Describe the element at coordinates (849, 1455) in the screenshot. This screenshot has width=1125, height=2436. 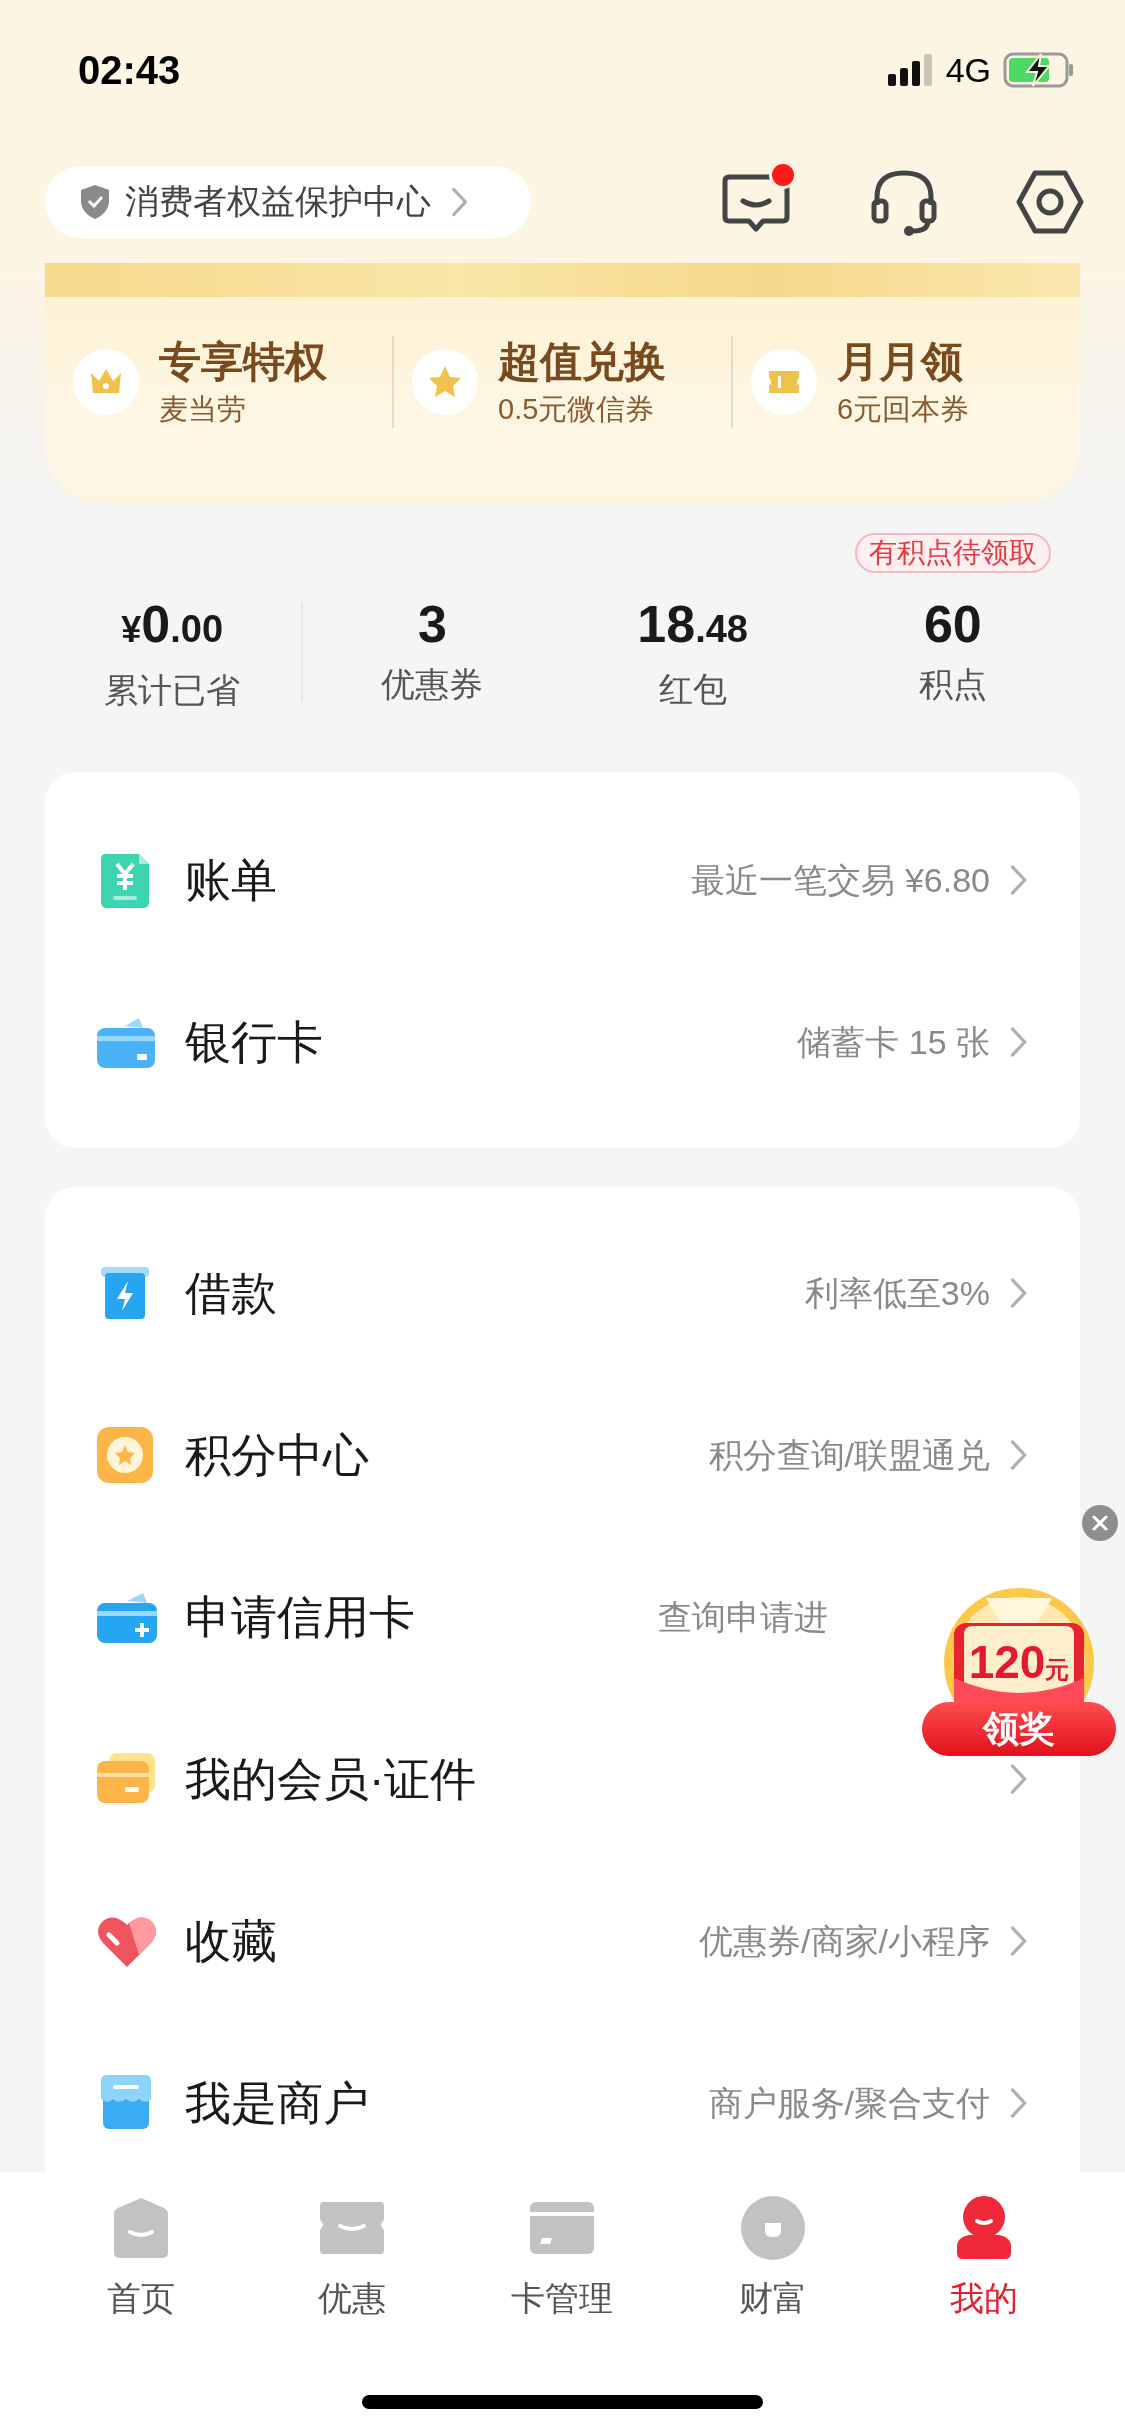
I see `menu-detail: 积分查询/联盟通兑` at that location.